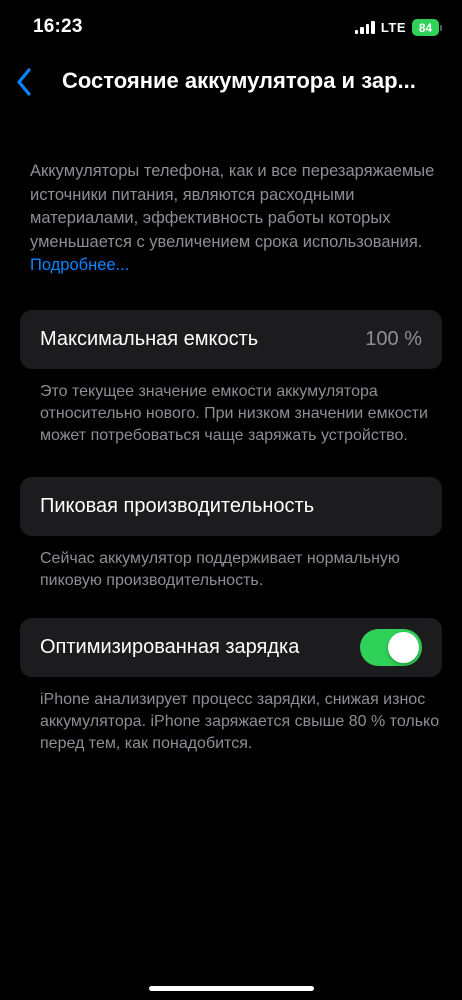  I want to click on battery-level: 84, so click(425, 27).